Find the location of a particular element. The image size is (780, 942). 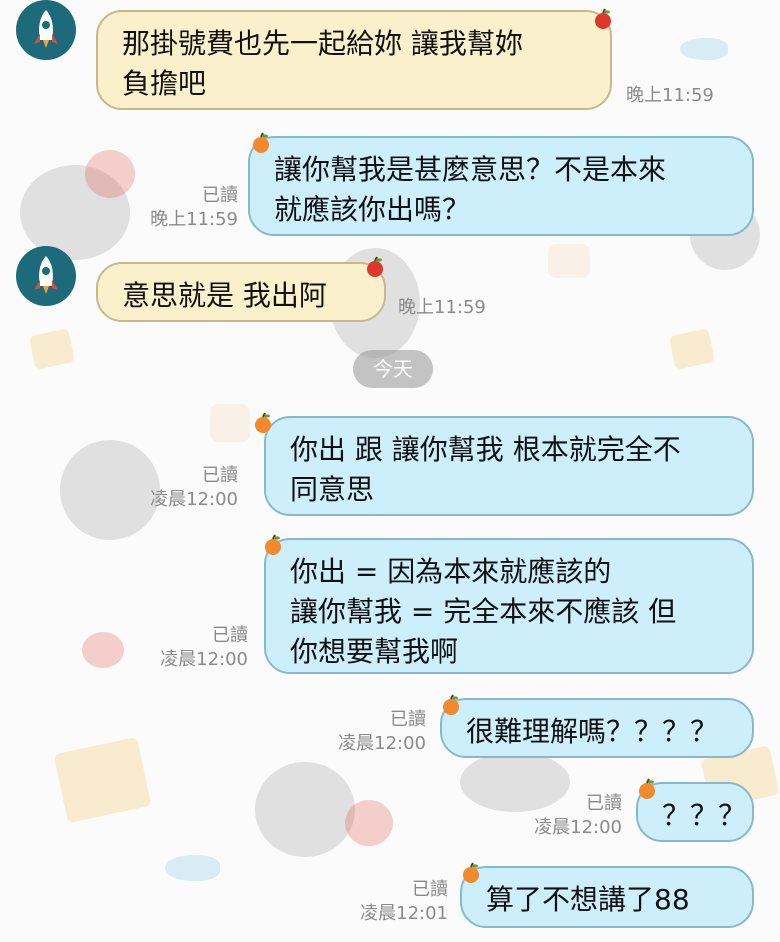

message-time: 凌晨12:01 is located at coordinates (404, 913).